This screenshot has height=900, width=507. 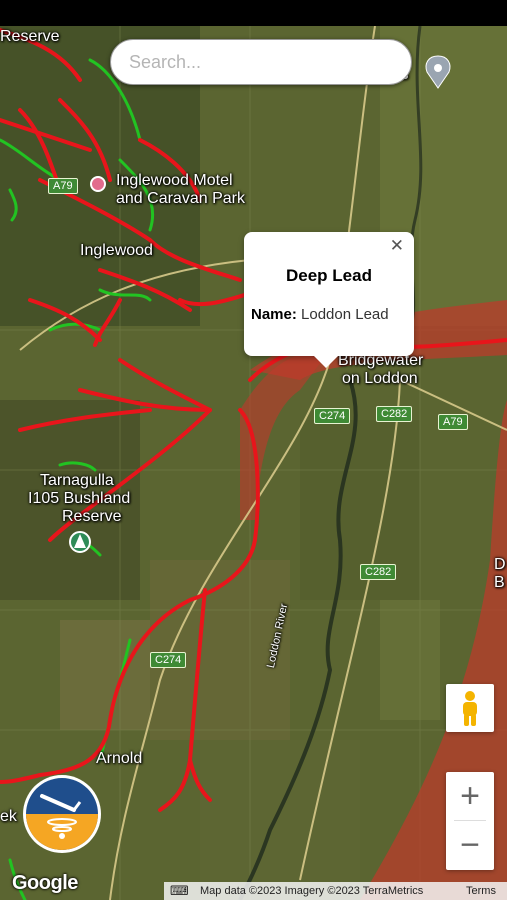 What do you see at coordinates (394, 414) in the screenshot?
I see `road-shield-c282-top: C282` at bounding box center [394, 414].